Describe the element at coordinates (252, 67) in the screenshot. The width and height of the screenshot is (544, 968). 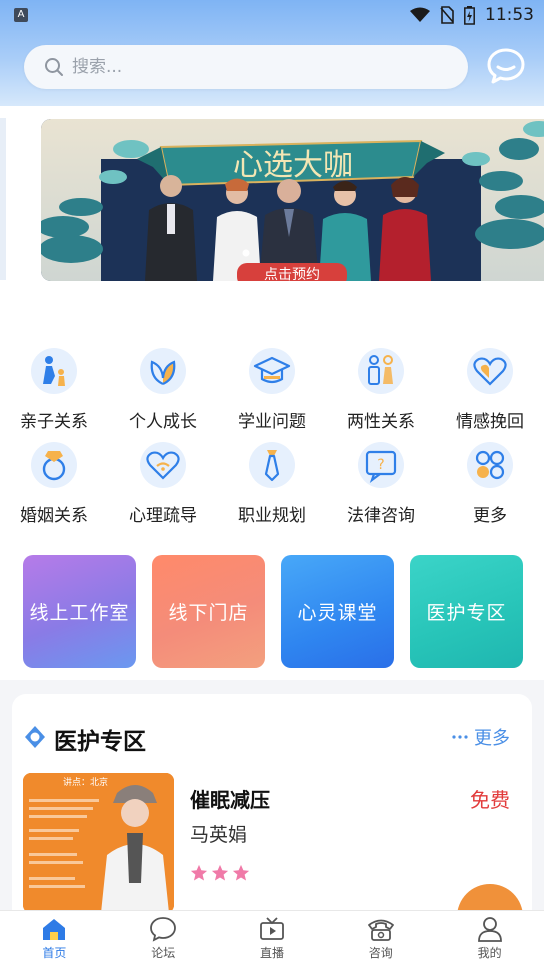
I see `search-input` at that location.